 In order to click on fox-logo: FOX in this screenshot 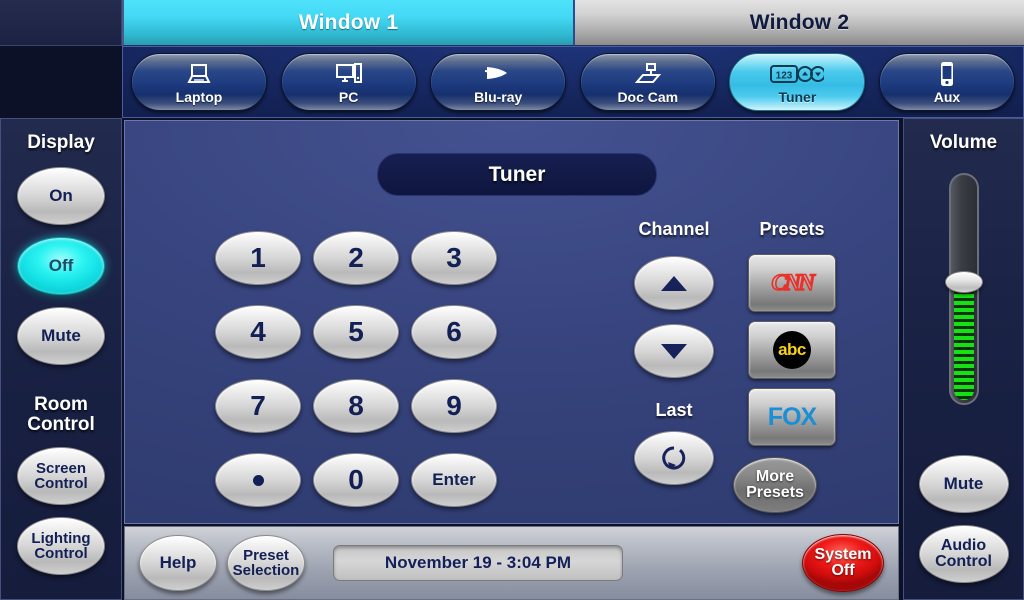, I will do `click(792, 416)`.